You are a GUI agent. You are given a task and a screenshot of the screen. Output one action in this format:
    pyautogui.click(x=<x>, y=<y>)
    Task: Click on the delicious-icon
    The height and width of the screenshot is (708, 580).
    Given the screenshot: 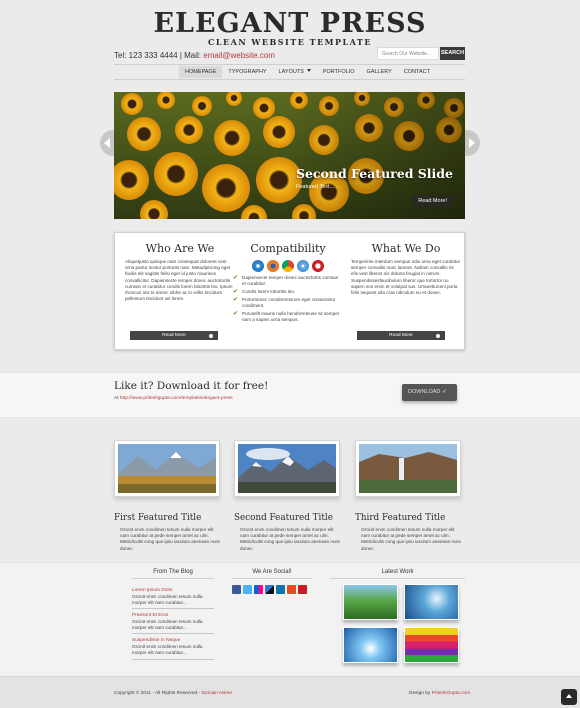 What is the action you would take?
    pyautogui.click(x=269, y=589)
    